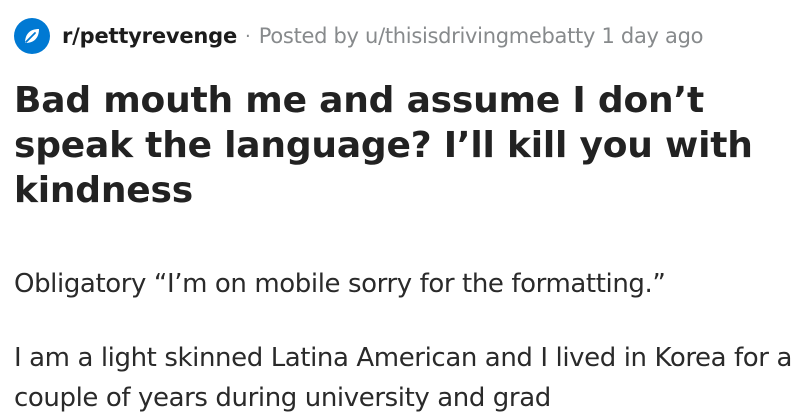  I want to click on subreddit-icon, so click(32, 36).